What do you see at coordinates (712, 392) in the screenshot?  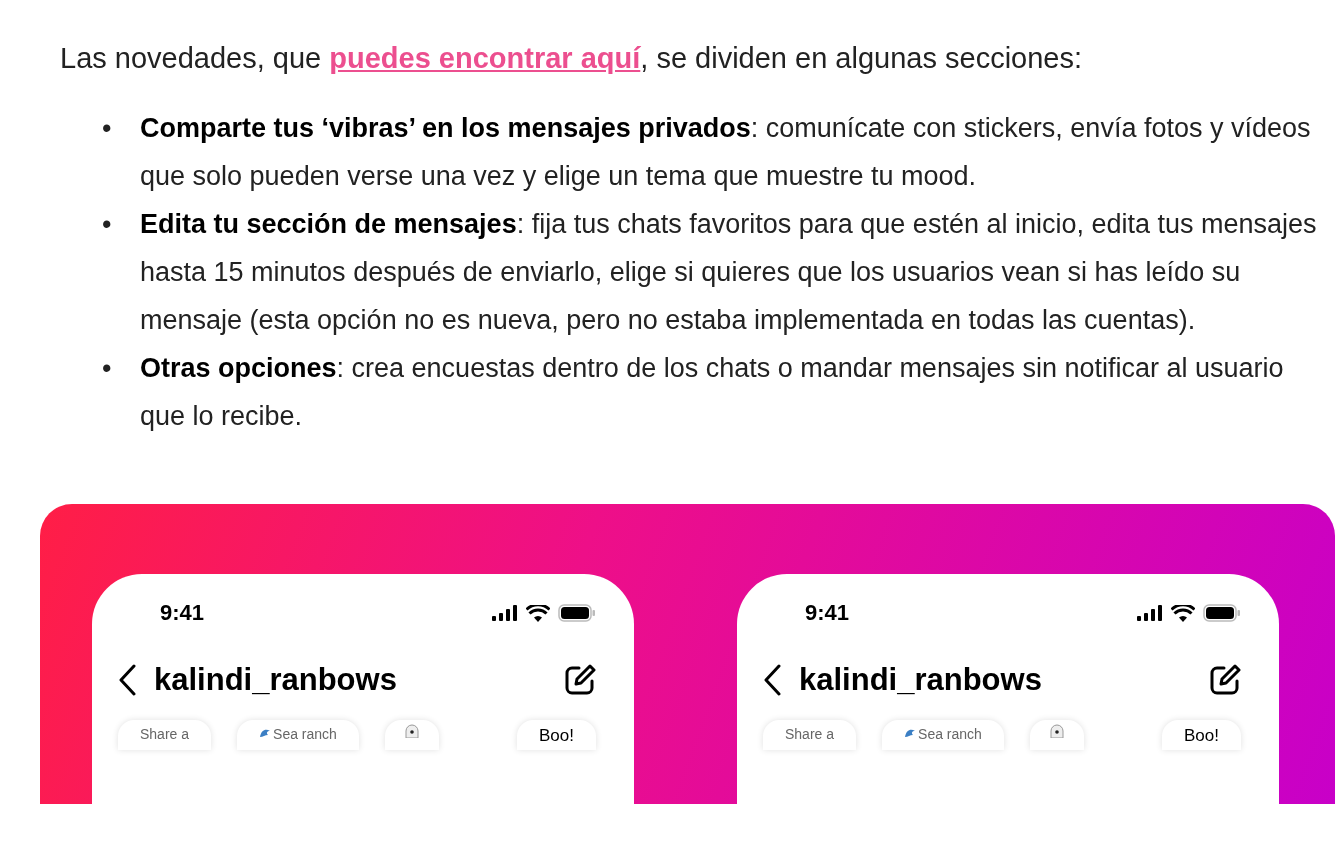 I see `bullet-item: Otras opciones: crea encuestas dentro de los chats o mandar mensajes sin notificar al usuario que lo recibe.` at bounding box center [712, 392].